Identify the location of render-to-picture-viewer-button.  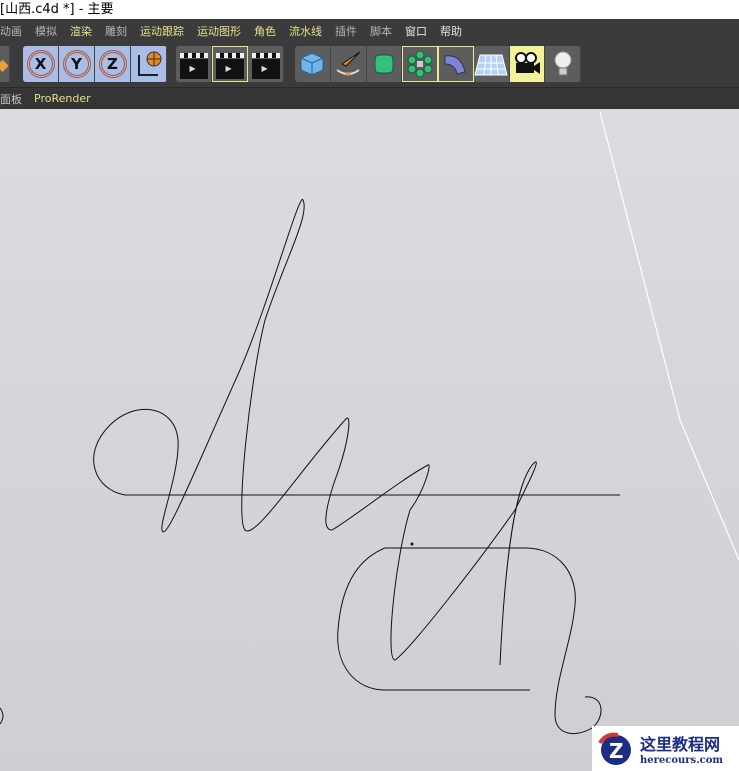
(230, 64).